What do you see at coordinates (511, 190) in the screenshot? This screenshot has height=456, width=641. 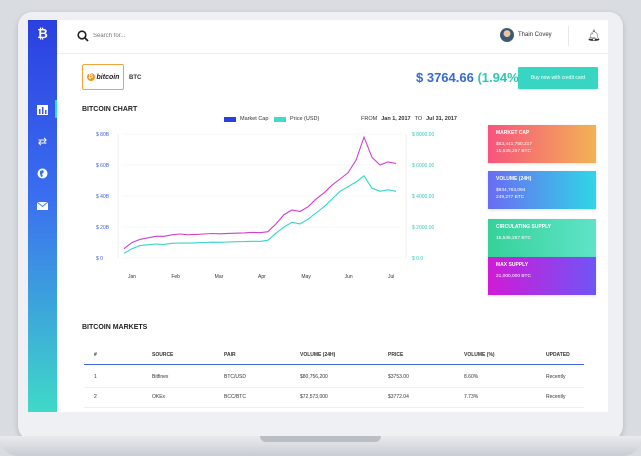 I see `stat-card-value: $934,763,094` at bounding box center [511, 190].